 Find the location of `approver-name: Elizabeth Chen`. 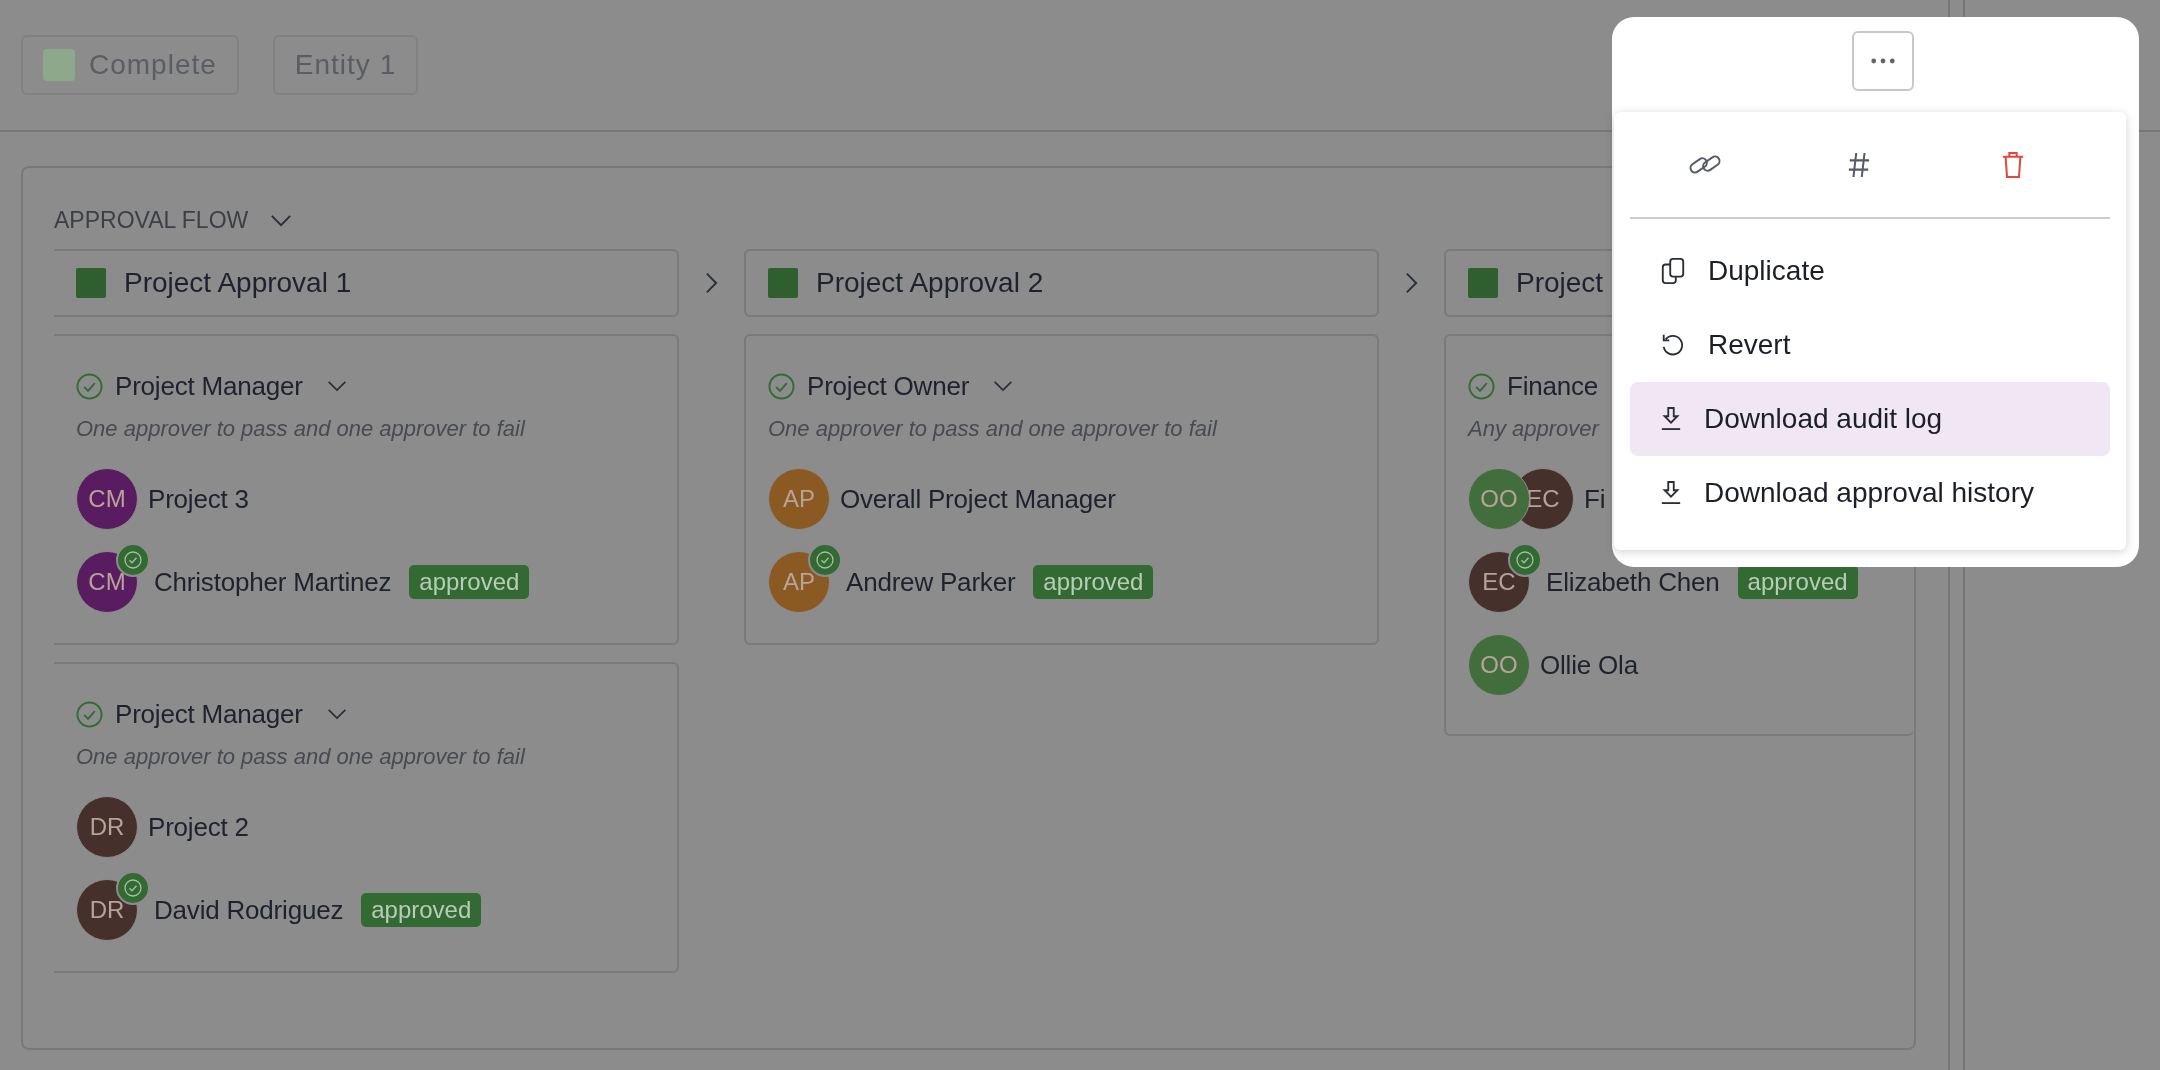

approver-name: Elizabeth Chen is located at coordinates (1633, 582).